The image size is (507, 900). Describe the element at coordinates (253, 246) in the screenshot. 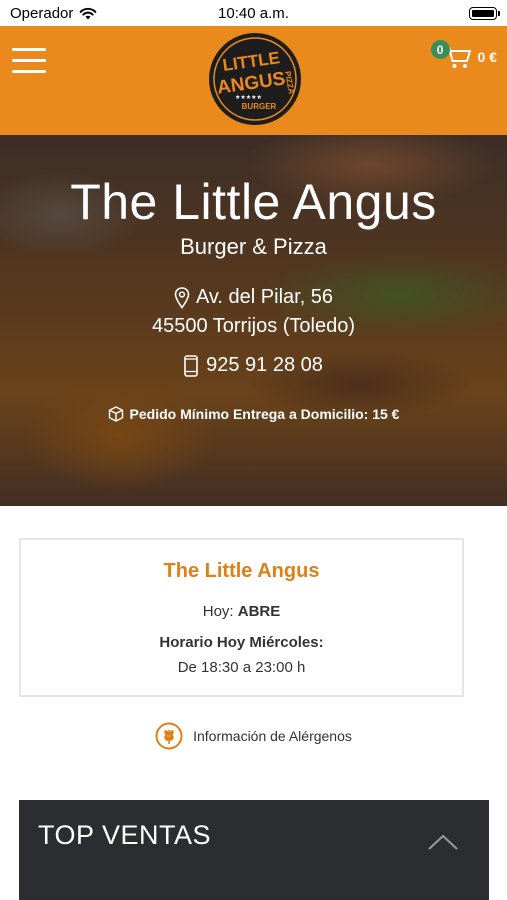

I see `restaurant-subtitle: Burger & Pizza` at that location.